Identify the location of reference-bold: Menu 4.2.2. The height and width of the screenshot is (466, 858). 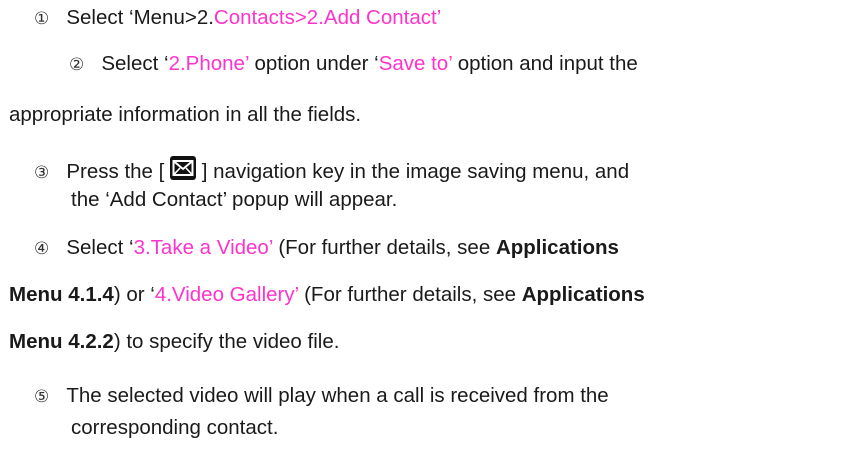
(61, 341).